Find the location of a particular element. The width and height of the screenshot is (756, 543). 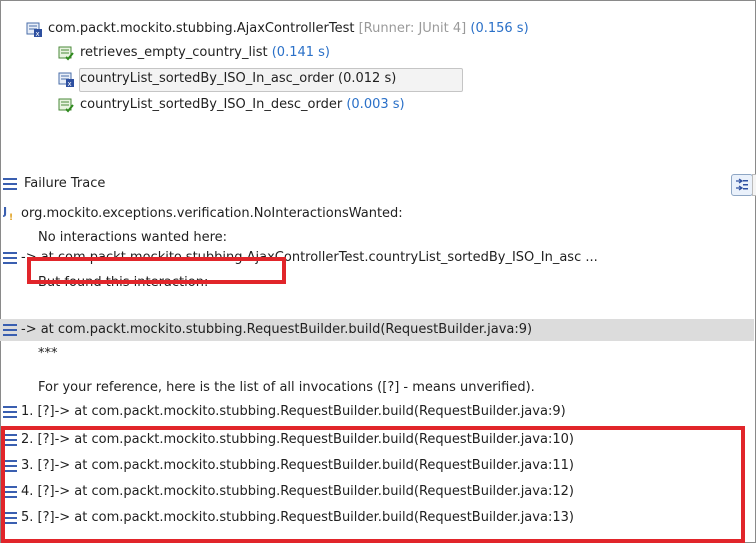

trace-text: *** is located at coordinates (48, 353).